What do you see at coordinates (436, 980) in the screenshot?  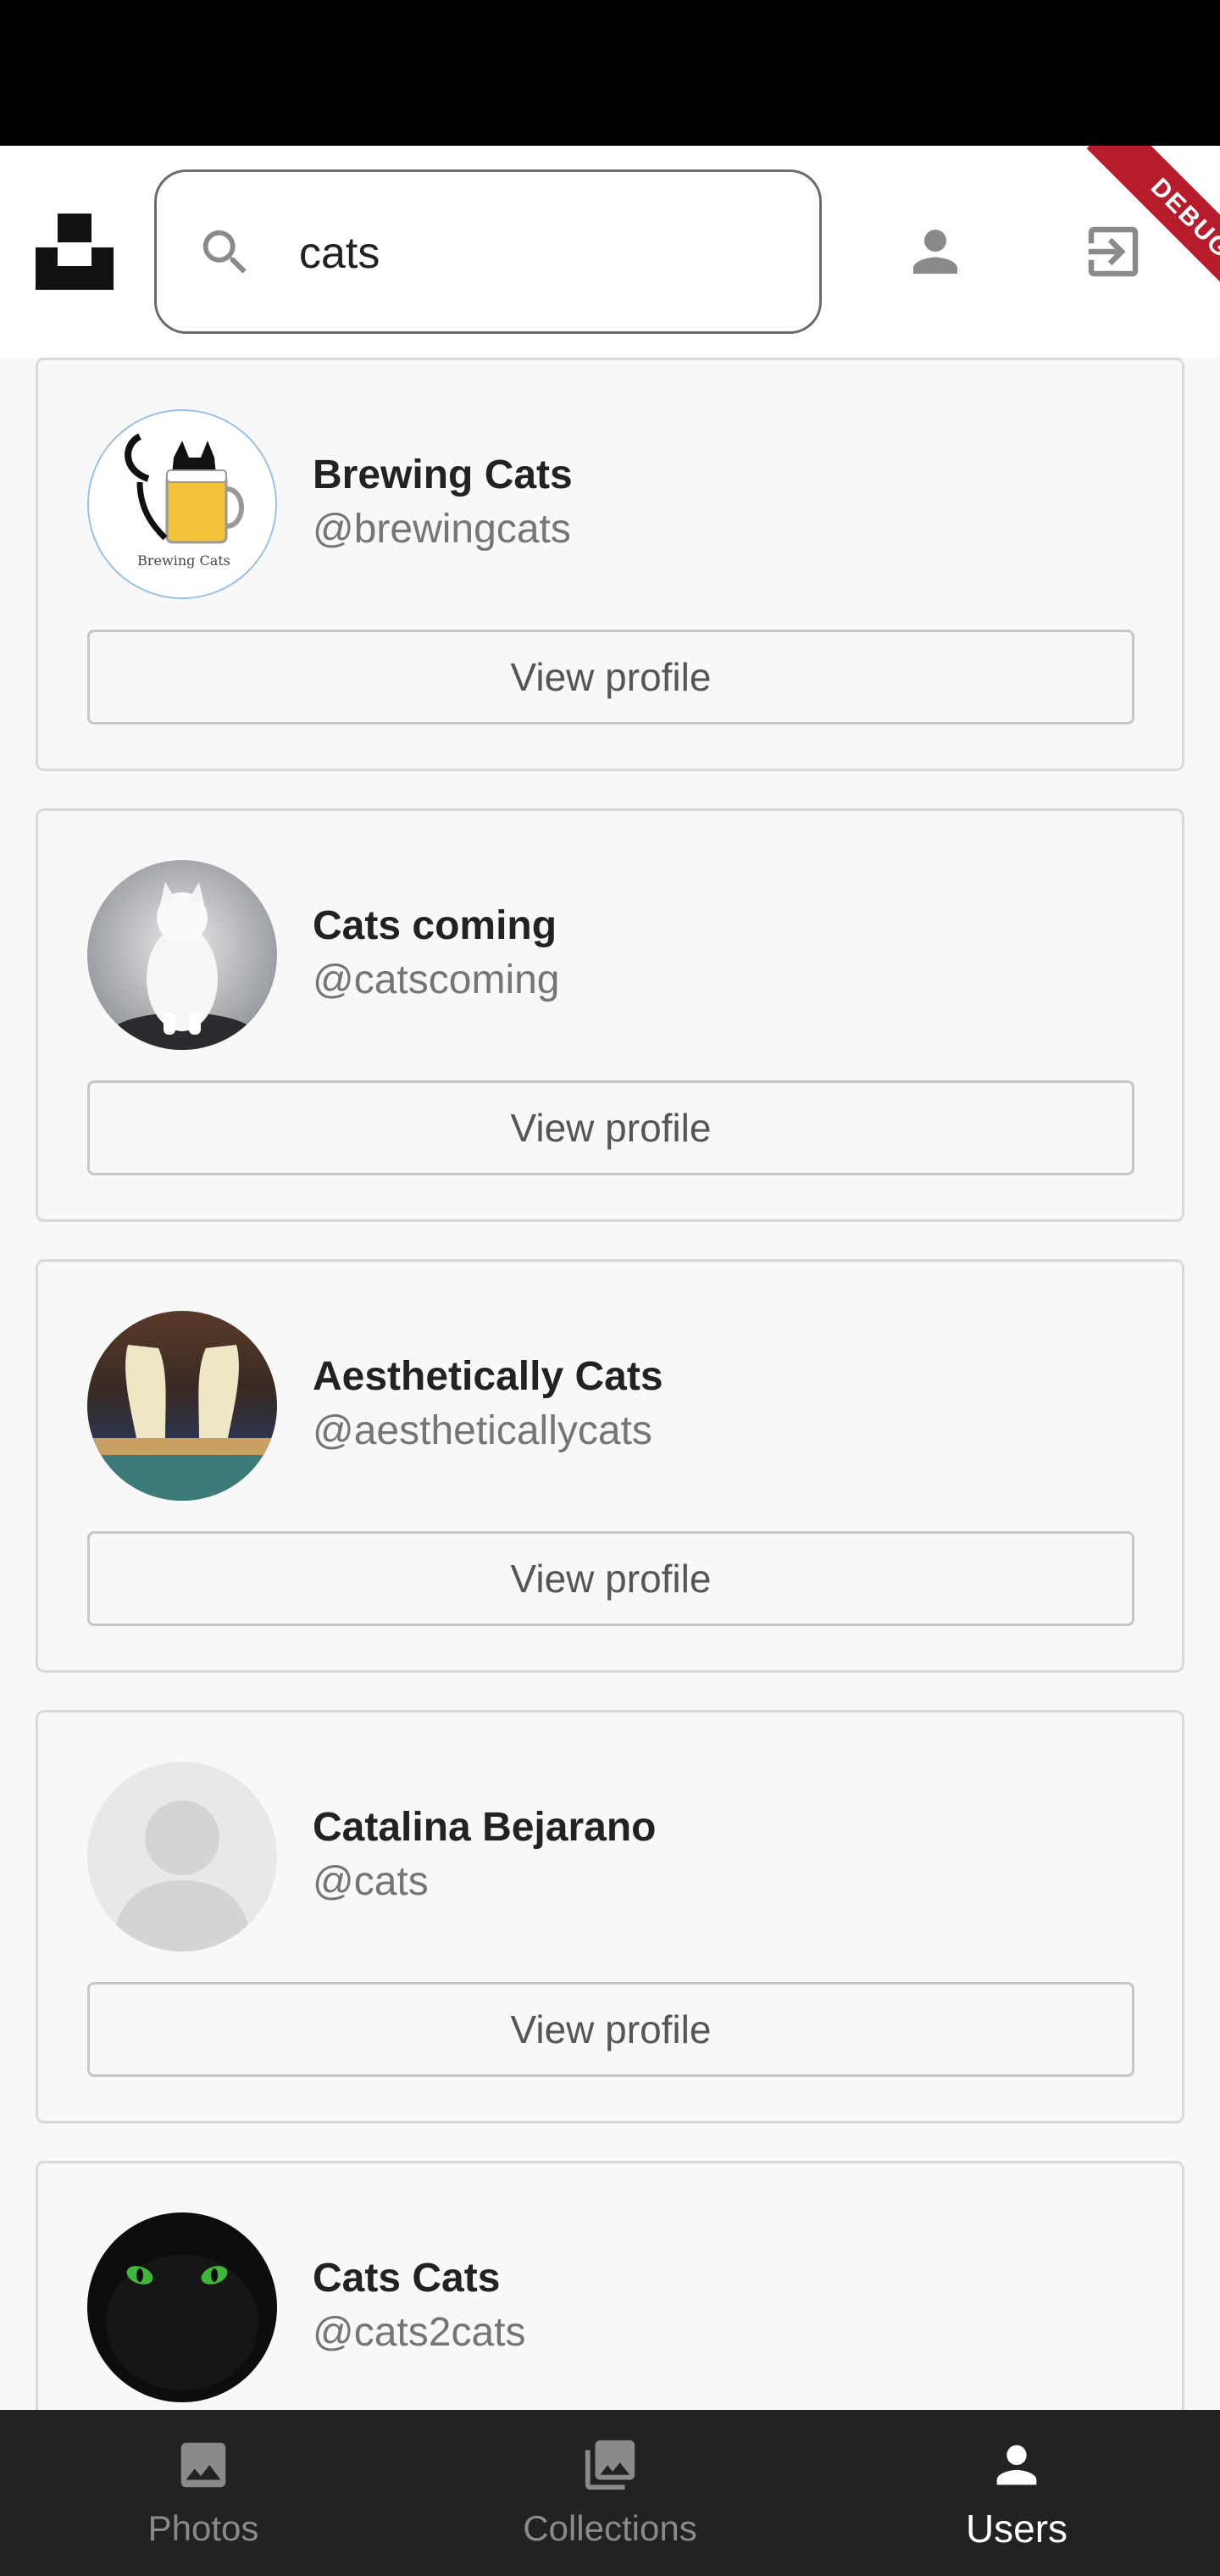 I see `user-handle: @catscoming` at bounding box center [436, 980].